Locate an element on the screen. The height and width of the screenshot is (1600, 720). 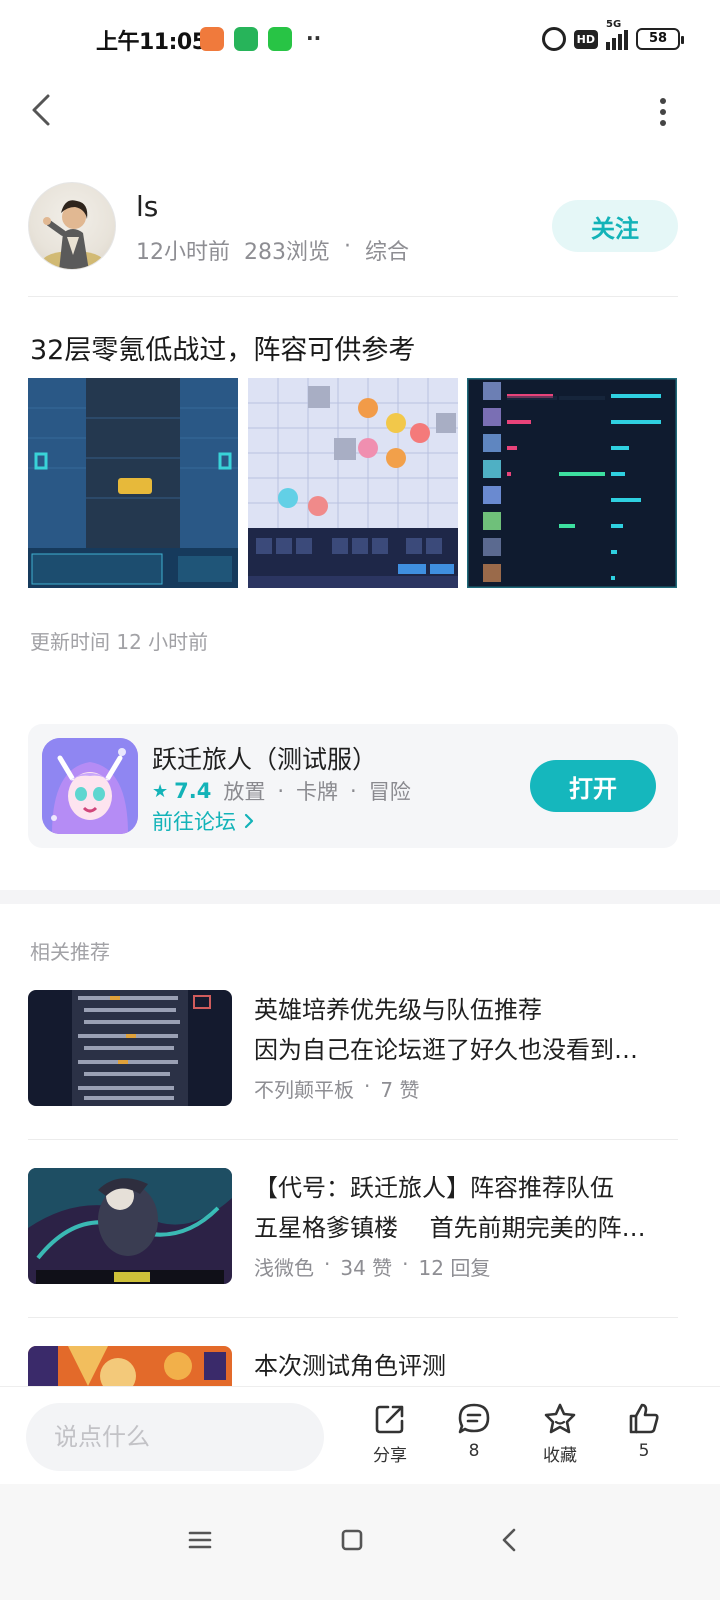
game-app-icon is located at coordinates (90, 786).